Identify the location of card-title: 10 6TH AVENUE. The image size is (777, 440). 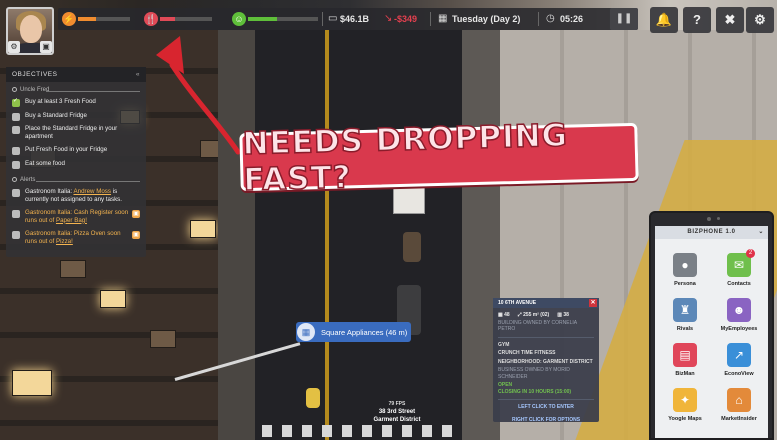
(517, 303).